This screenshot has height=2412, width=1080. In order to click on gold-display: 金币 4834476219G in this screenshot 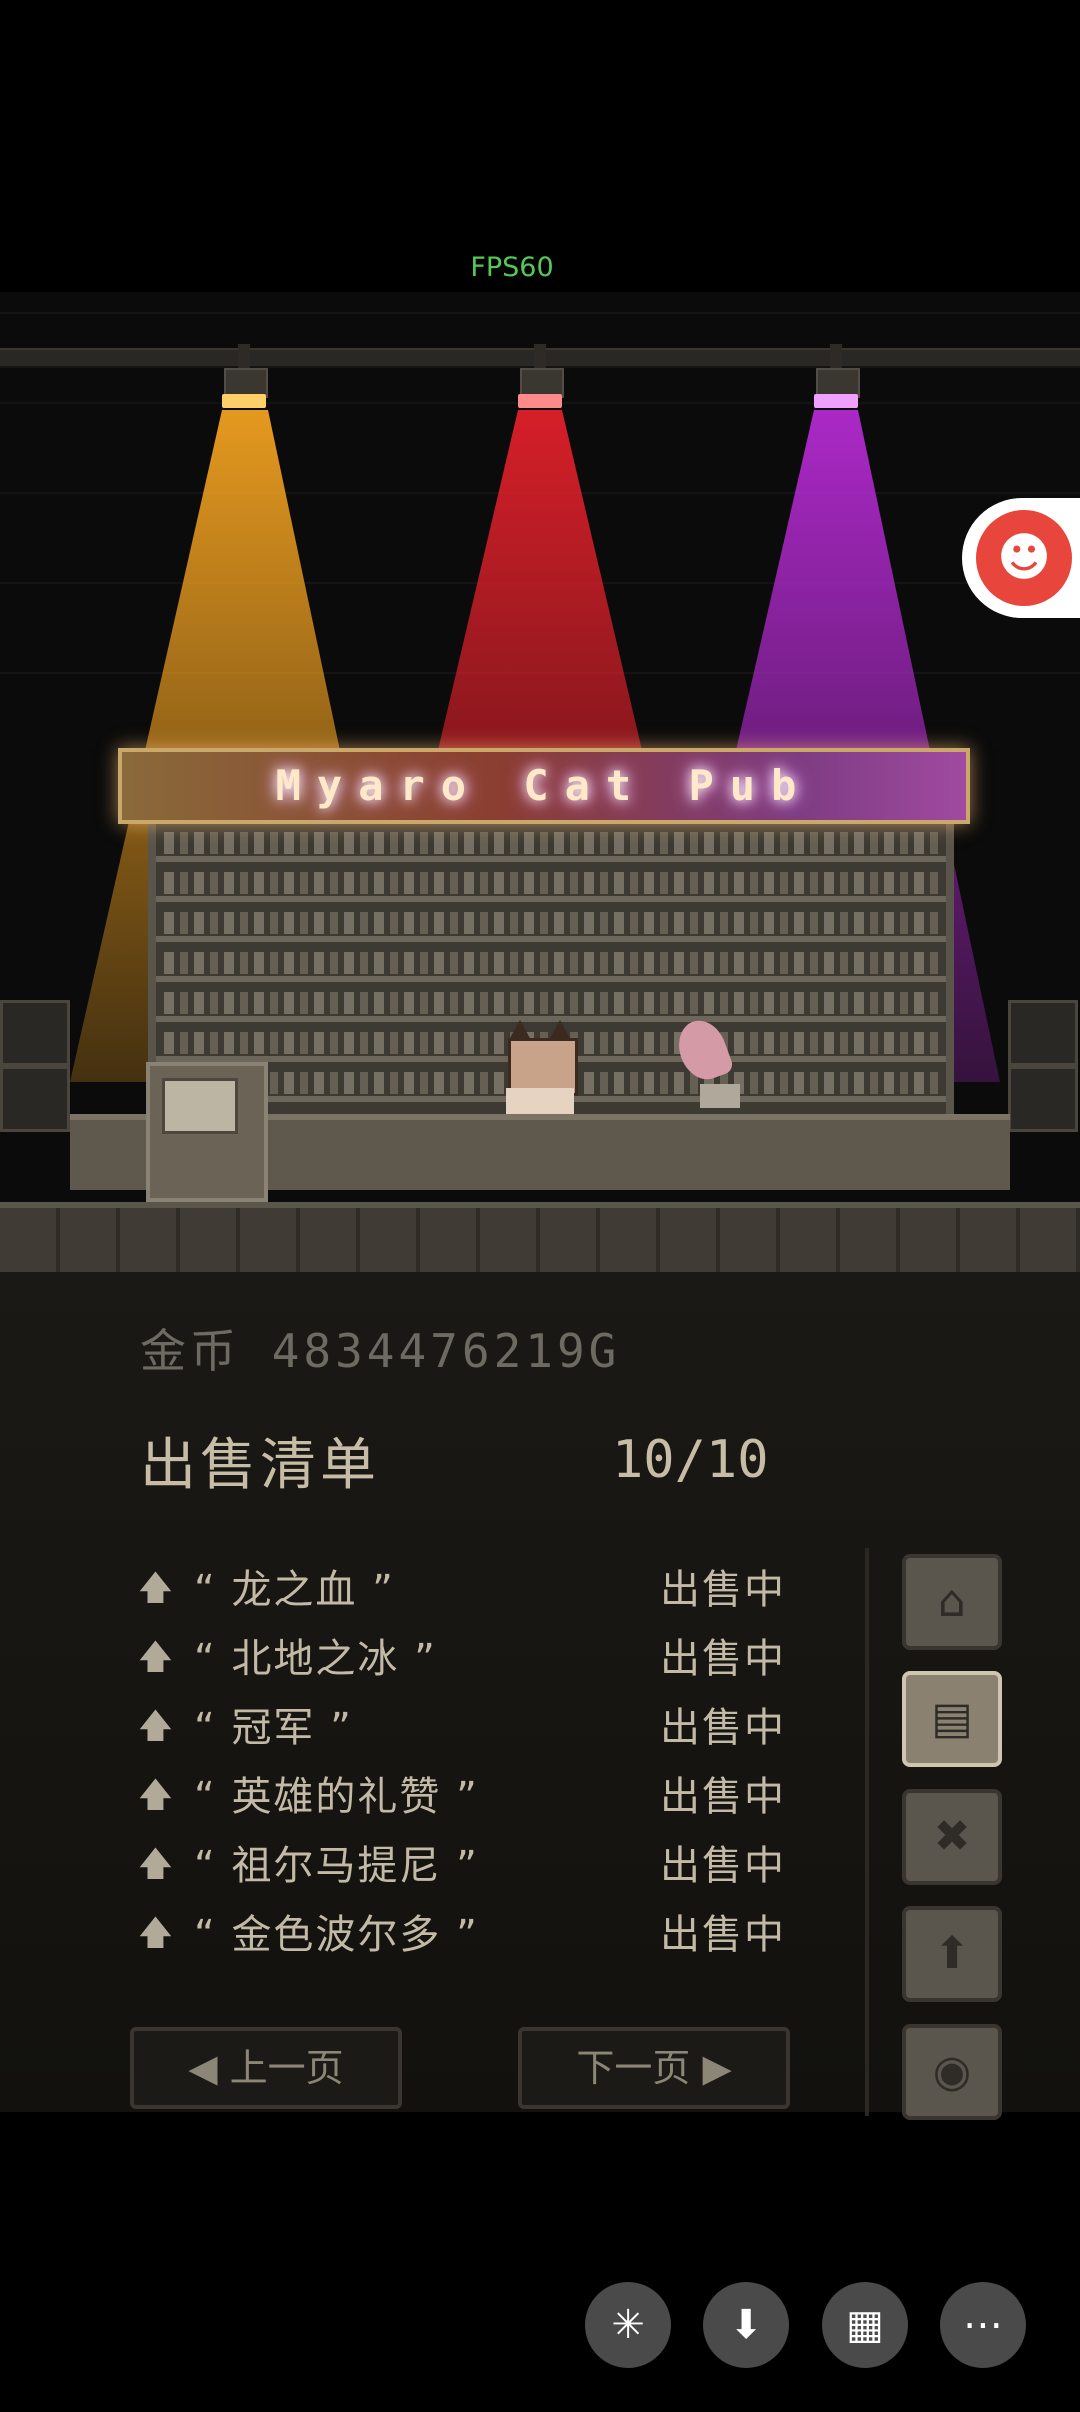, I will do `click(380, 1348)`.